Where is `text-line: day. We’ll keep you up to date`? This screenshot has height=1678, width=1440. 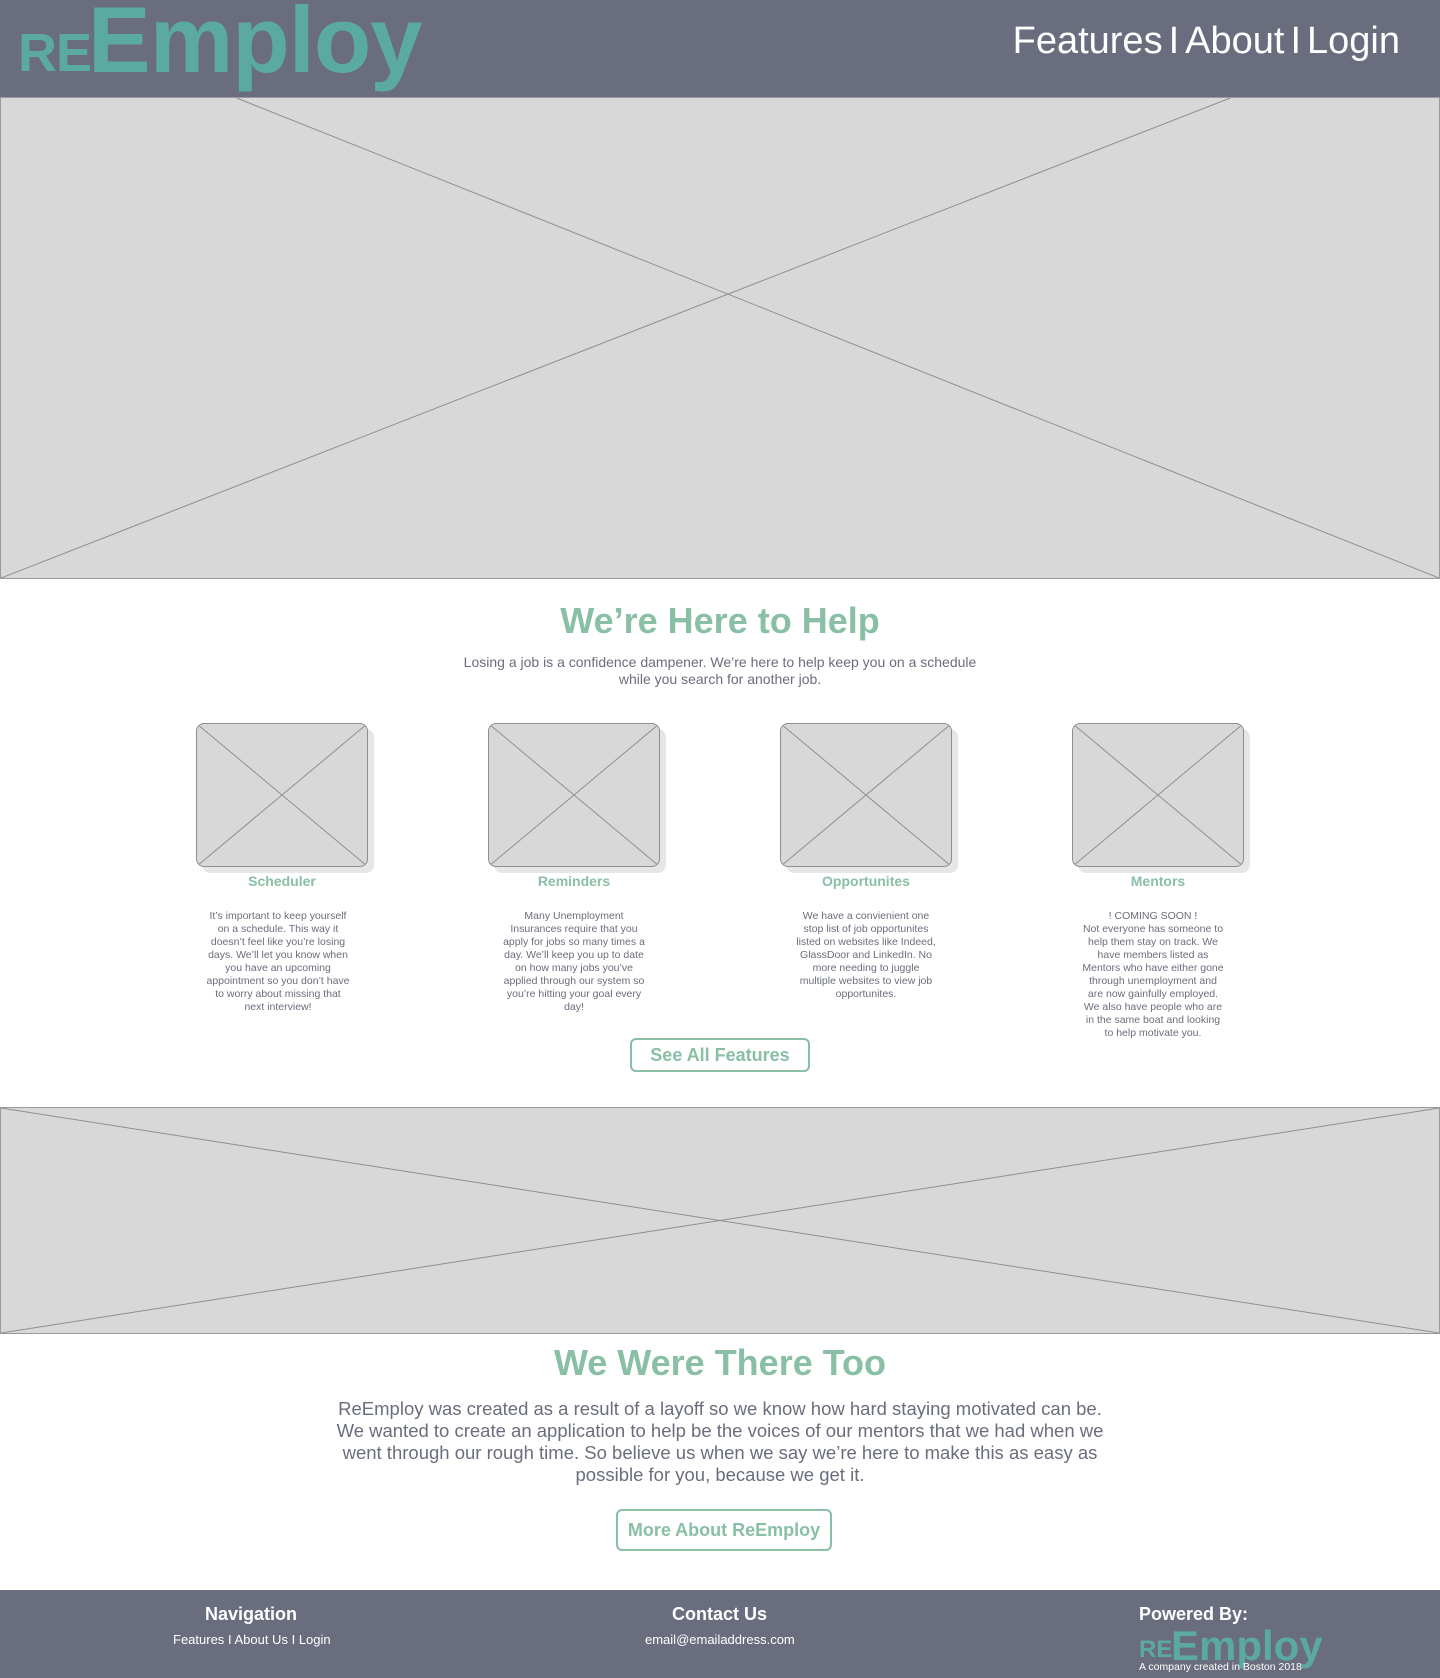 text-line: day. We’ll keep you up to date is located at coordinates (574, 955).